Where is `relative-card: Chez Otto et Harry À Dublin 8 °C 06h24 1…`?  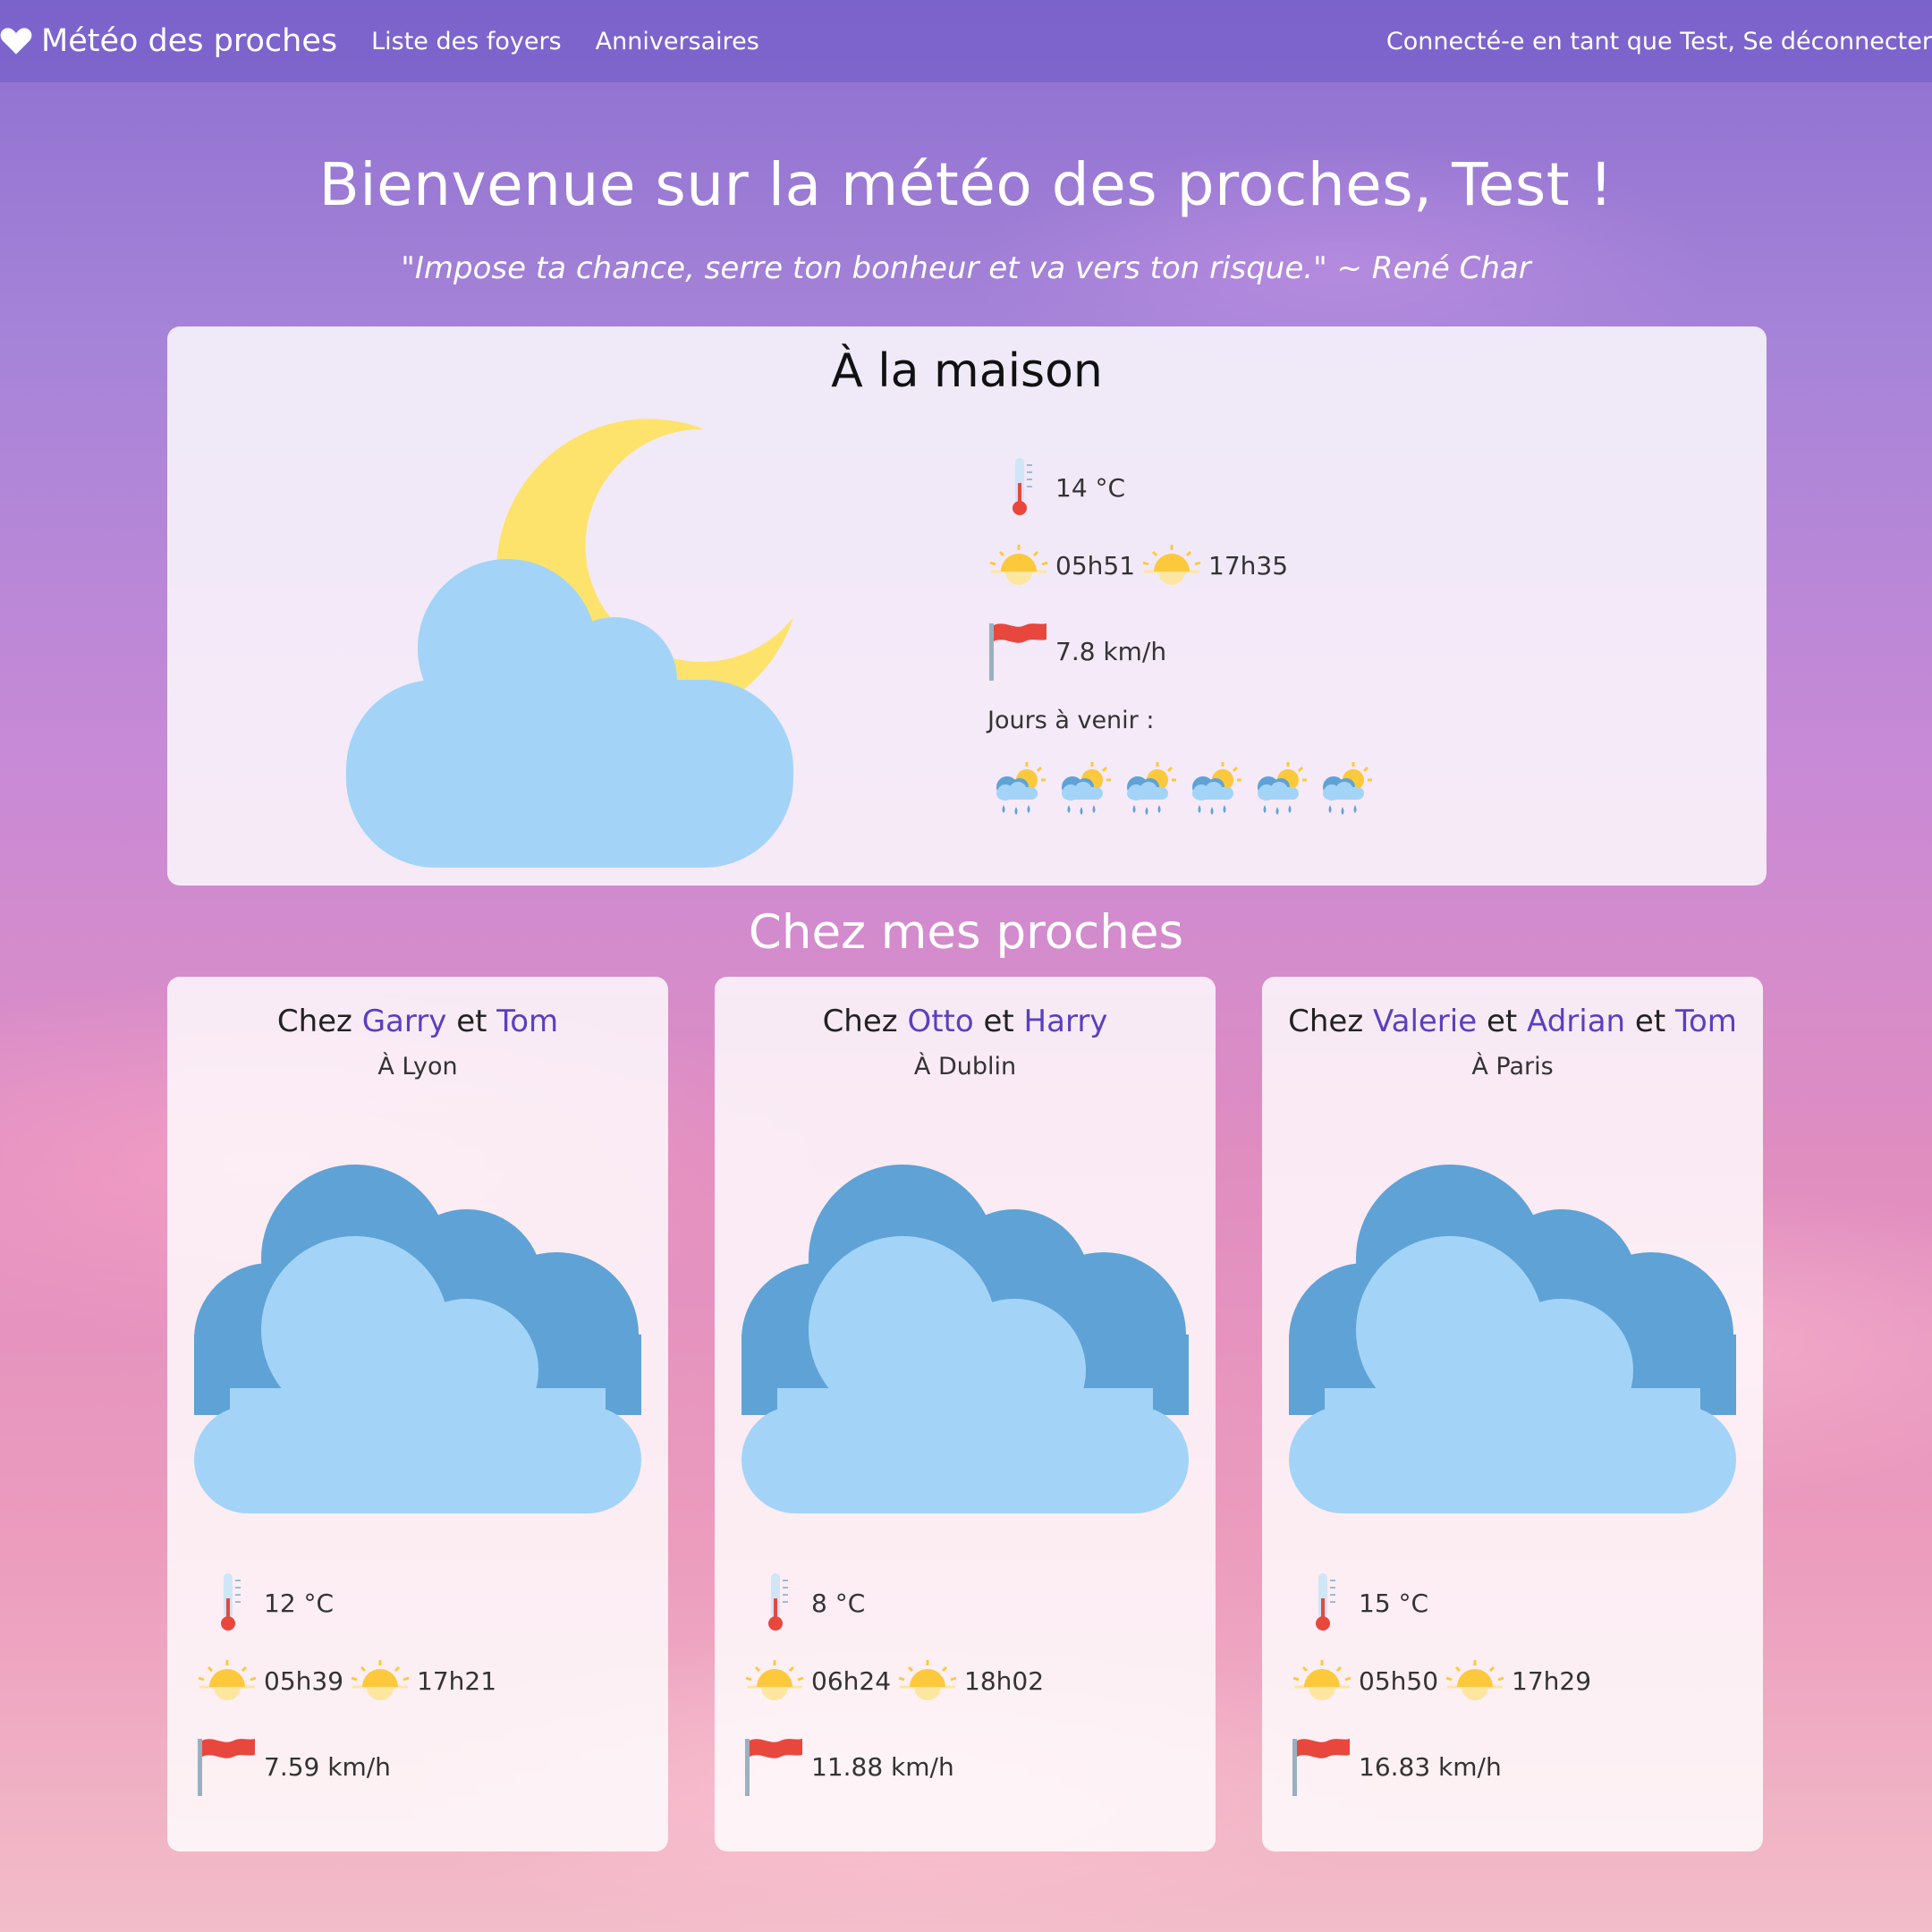 relative-card: Chez Otto et Harry À Dublin 8 °C 06h24 1… is located at coordinates (965, 1414).